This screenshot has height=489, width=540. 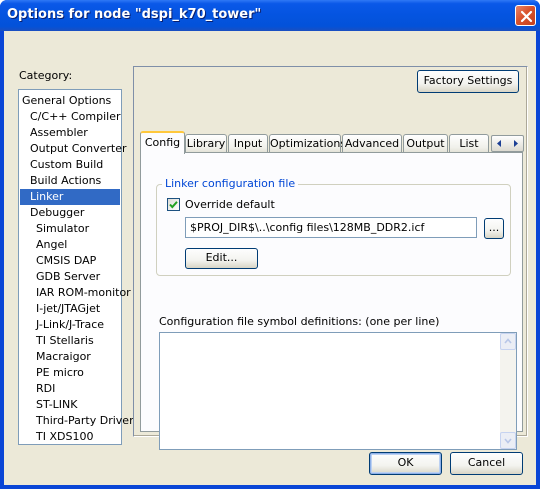 What do you see at coordinates (70, 405) in the screenshot?
I see `category-item-st-link: ST-LINK` at bounding box center [70, 405].